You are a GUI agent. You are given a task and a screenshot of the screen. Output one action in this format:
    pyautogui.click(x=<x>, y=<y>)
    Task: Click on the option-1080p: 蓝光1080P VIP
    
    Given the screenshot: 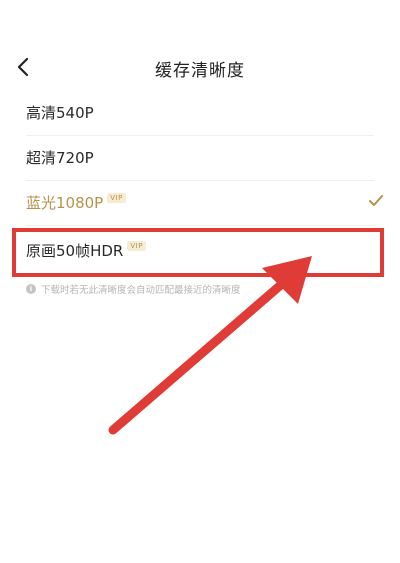 What is the action you would take?
    pyautogui.click(x=200, y=204)
    